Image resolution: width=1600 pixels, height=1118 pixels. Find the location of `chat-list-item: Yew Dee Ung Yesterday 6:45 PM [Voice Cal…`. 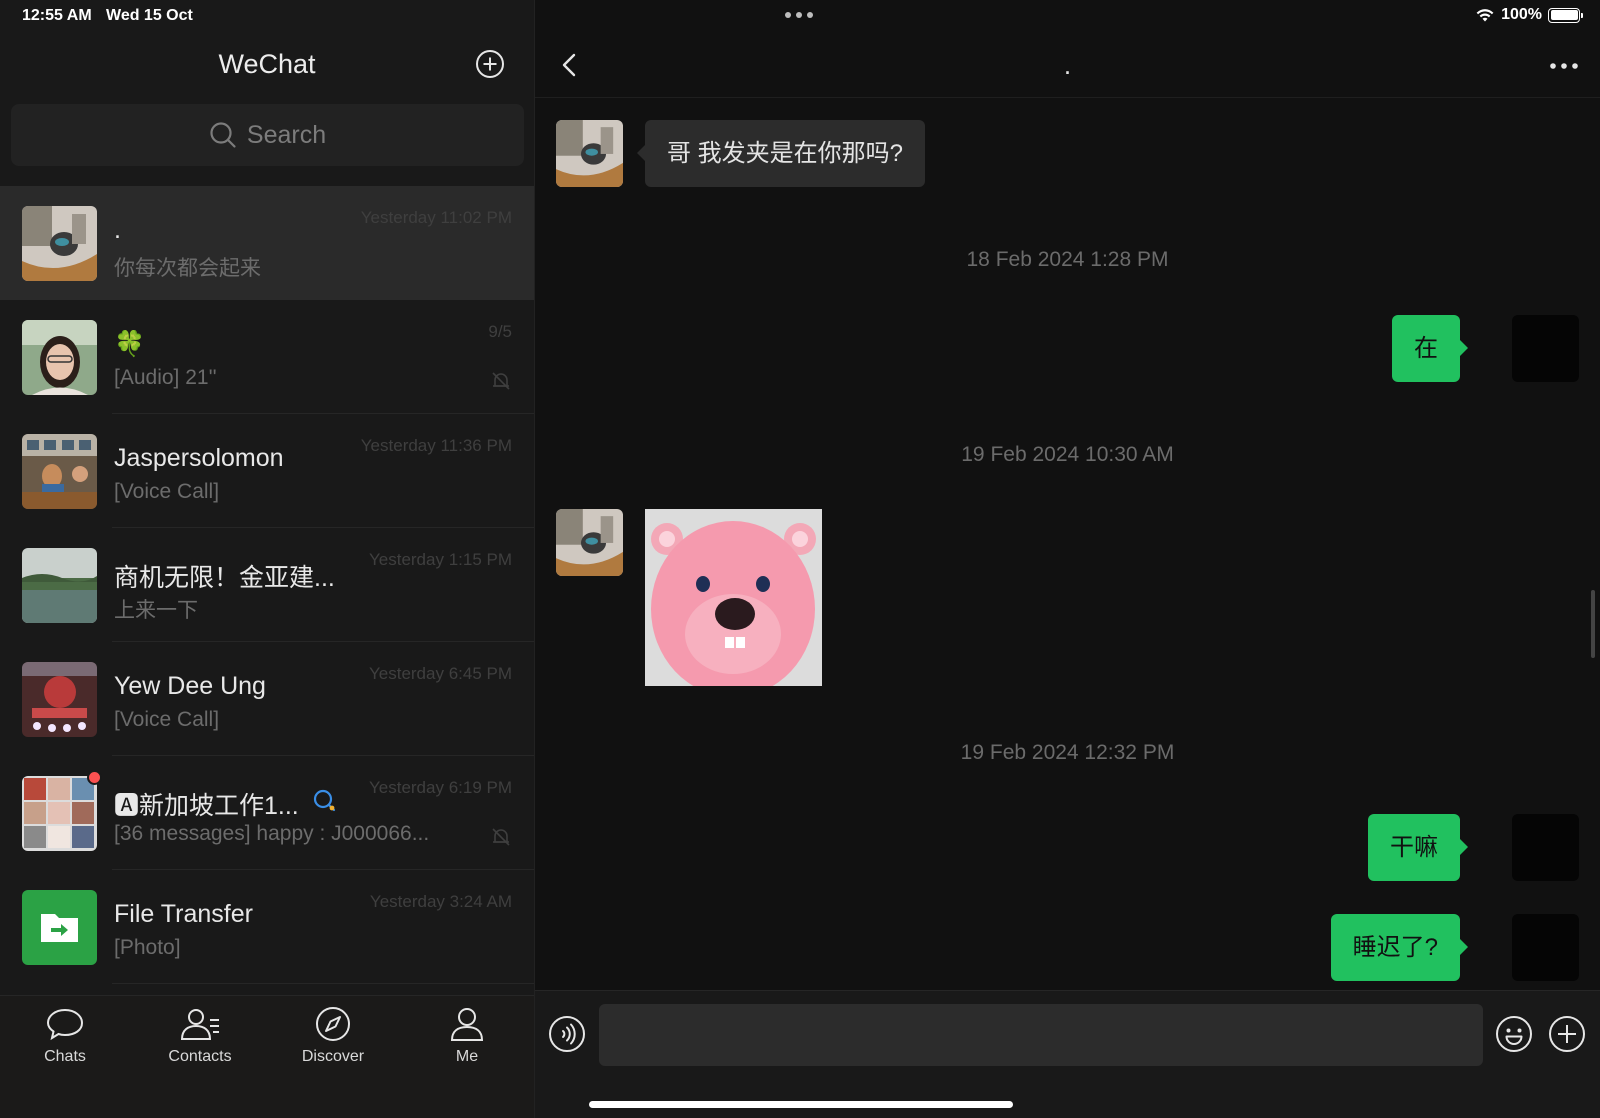

chat-list-item: Yew Dee Ung Yesterday 6:45 PM [Voice Cal… is located at coordinates (267, 699).